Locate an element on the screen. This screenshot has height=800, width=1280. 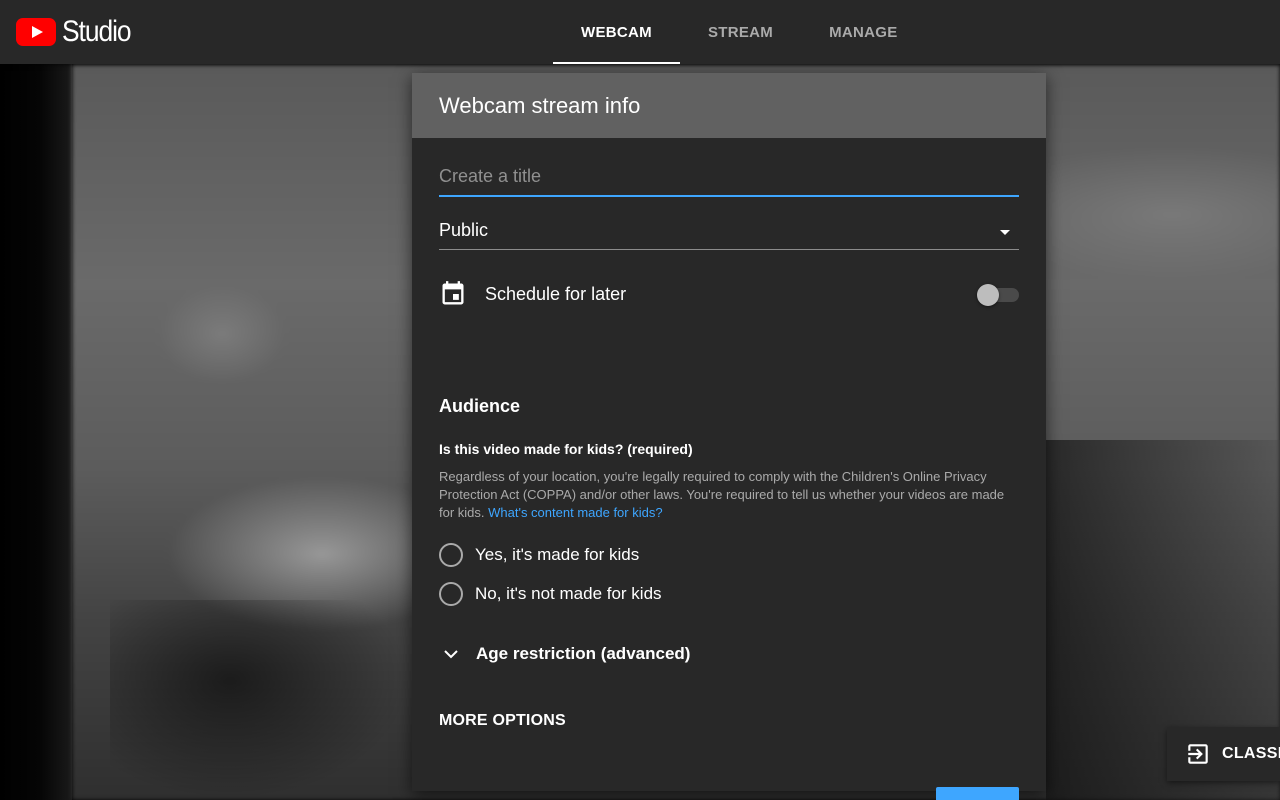
toggle-thumb is located at coordinates (988, 295).